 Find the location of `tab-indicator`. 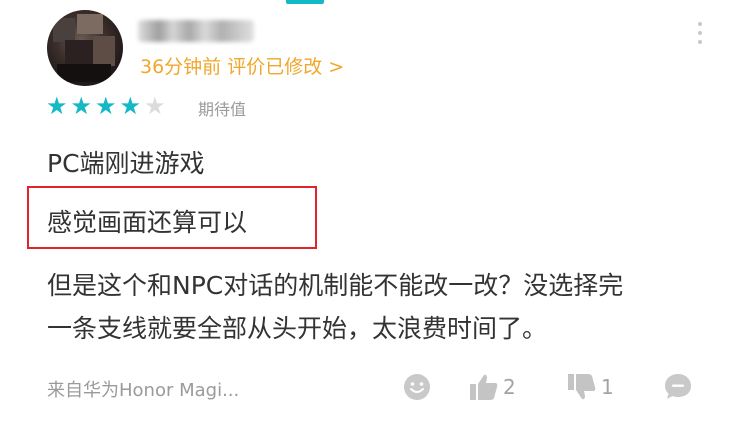

tab-indicator is located at coordinates (305, 2).